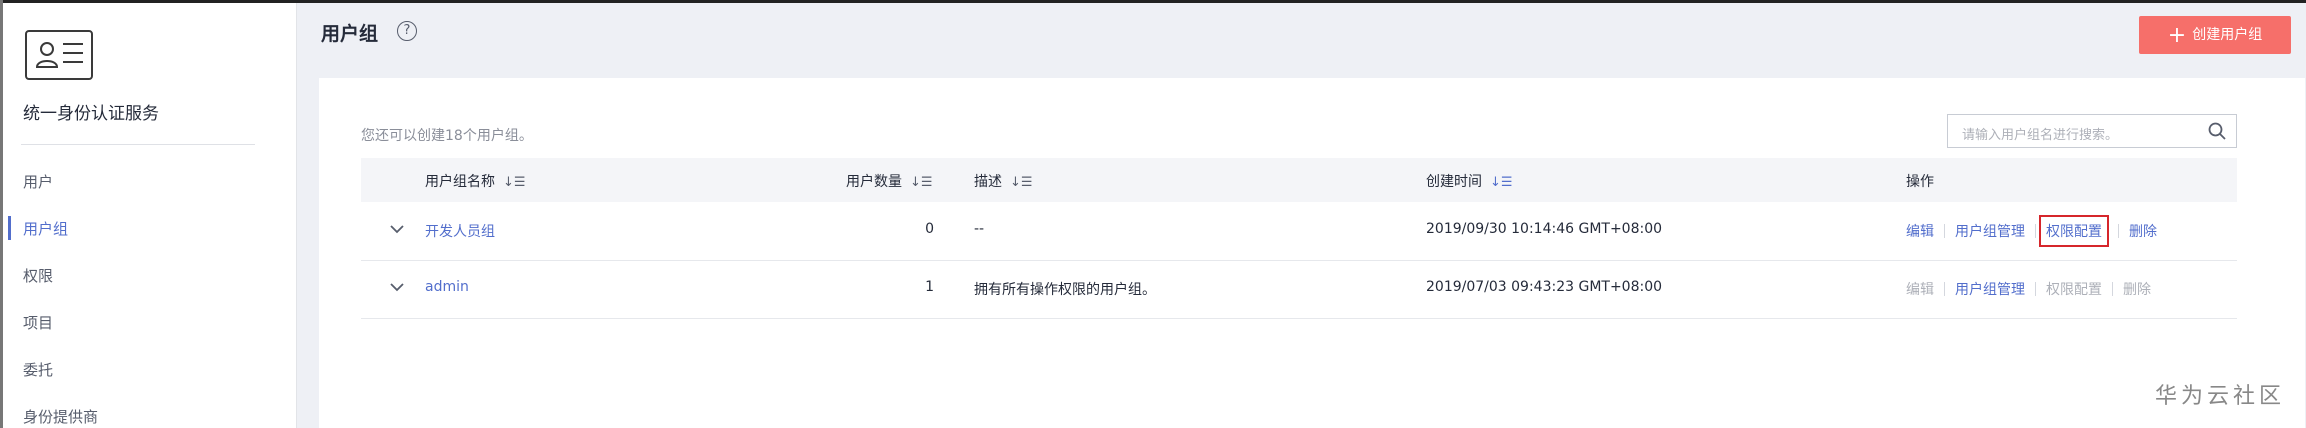 The height and width of the screenshot is (428, 2306). Describe the element at coordinates (2143, 232) in the screenshot. I see `delete-link: 删除` at that location.